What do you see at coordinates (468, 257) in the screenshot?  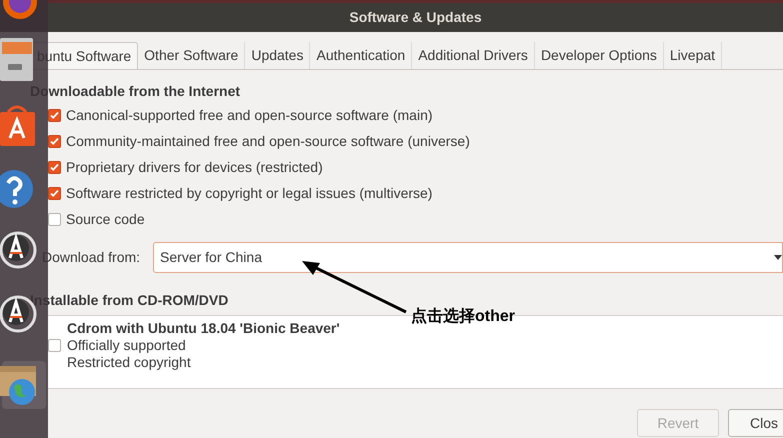 I see `server-dropdown: Server for China` at bounding box center [468, 257].